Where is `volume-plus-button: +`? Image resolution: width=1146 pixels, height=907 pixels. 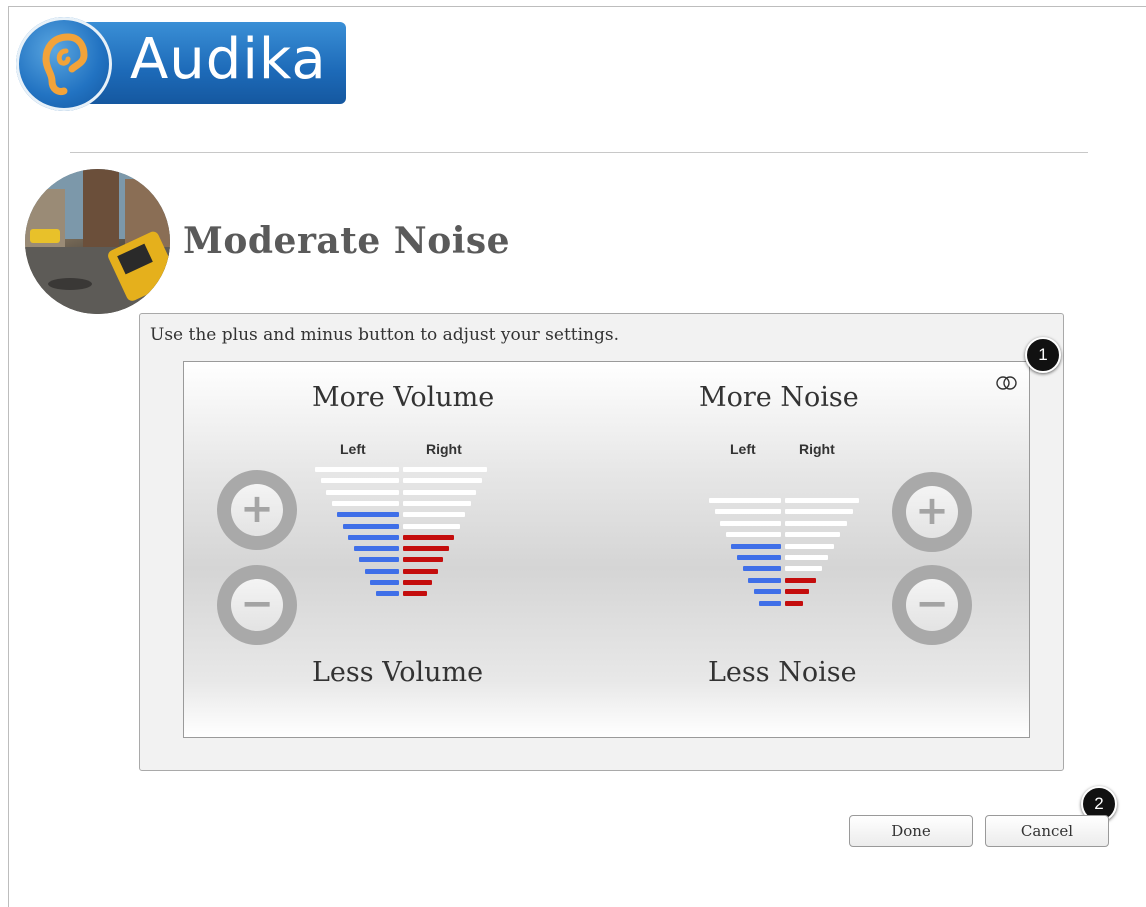 volume-plus-button: + is located at coordinates (257, 510).